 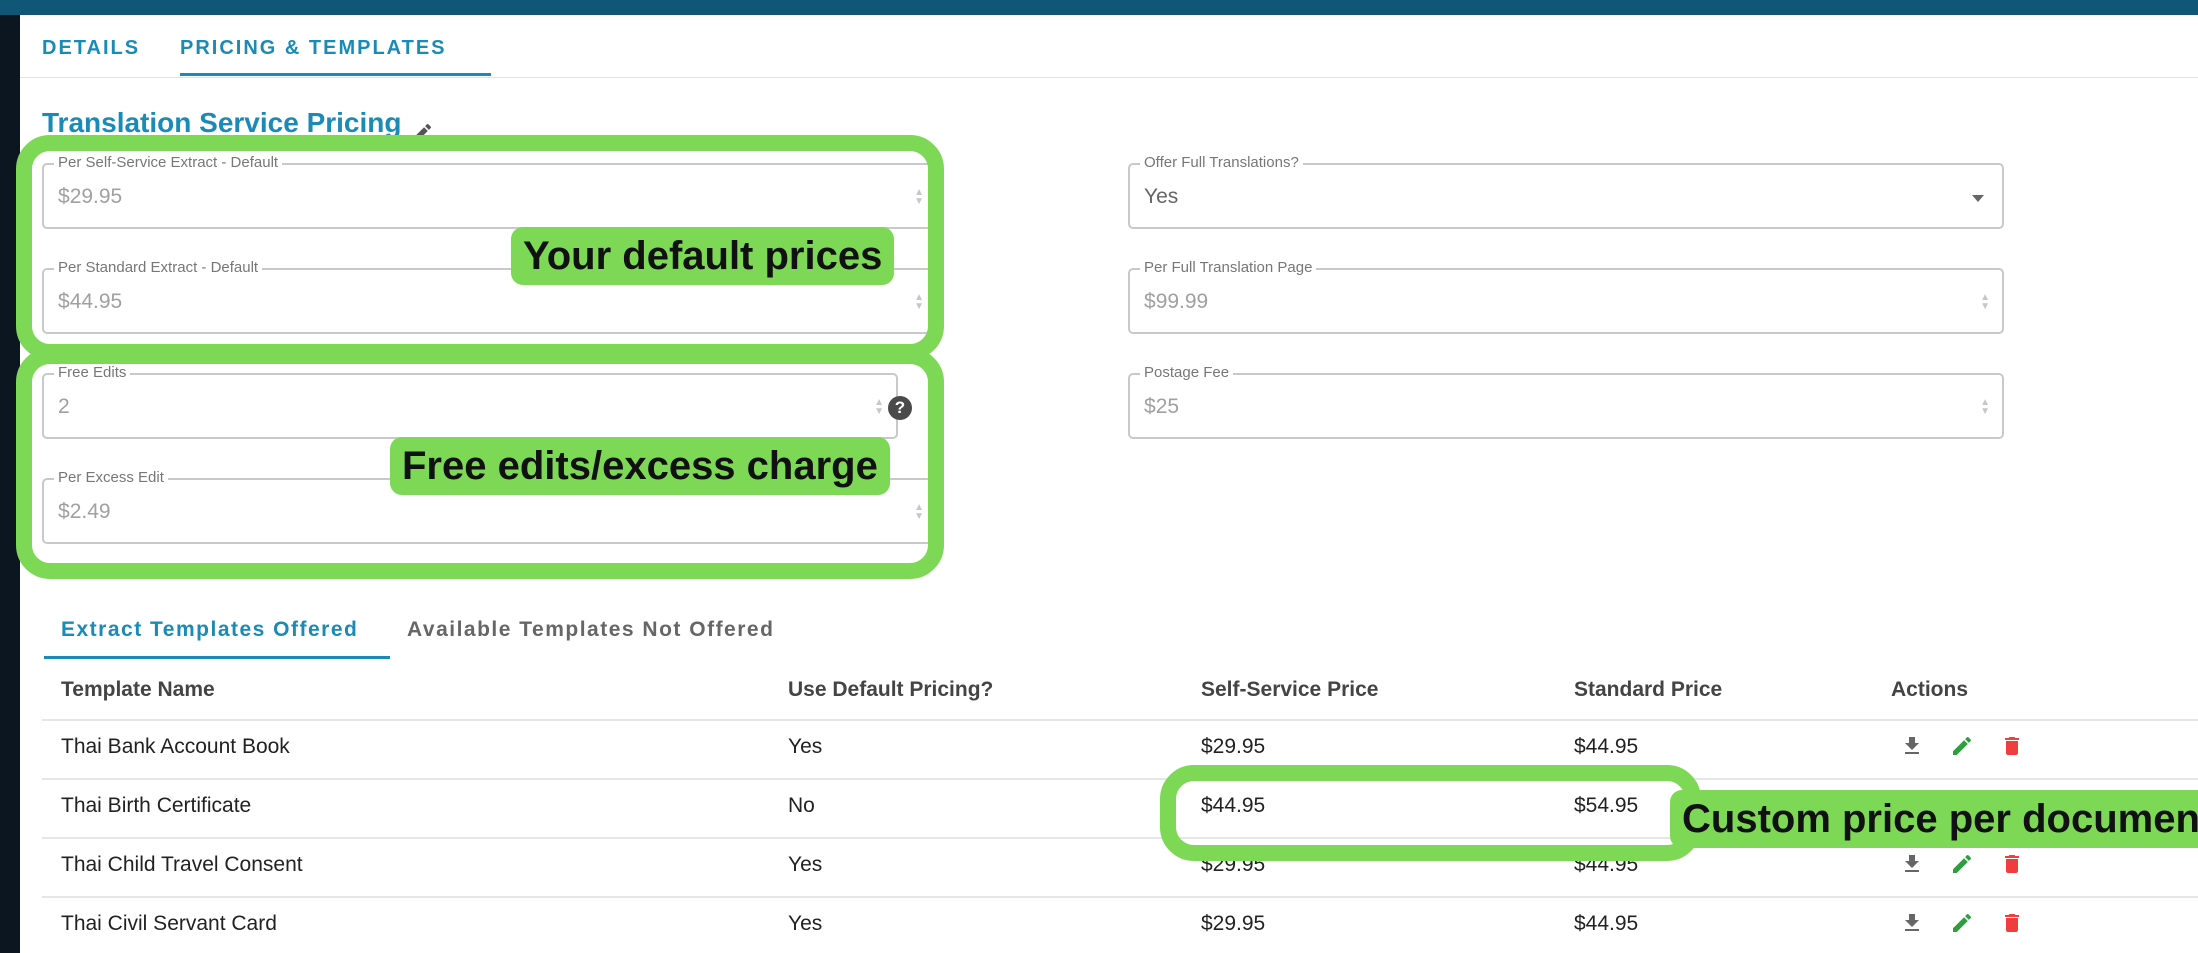 I want to click on field-value: Yes, so click(x=1161, y=196).